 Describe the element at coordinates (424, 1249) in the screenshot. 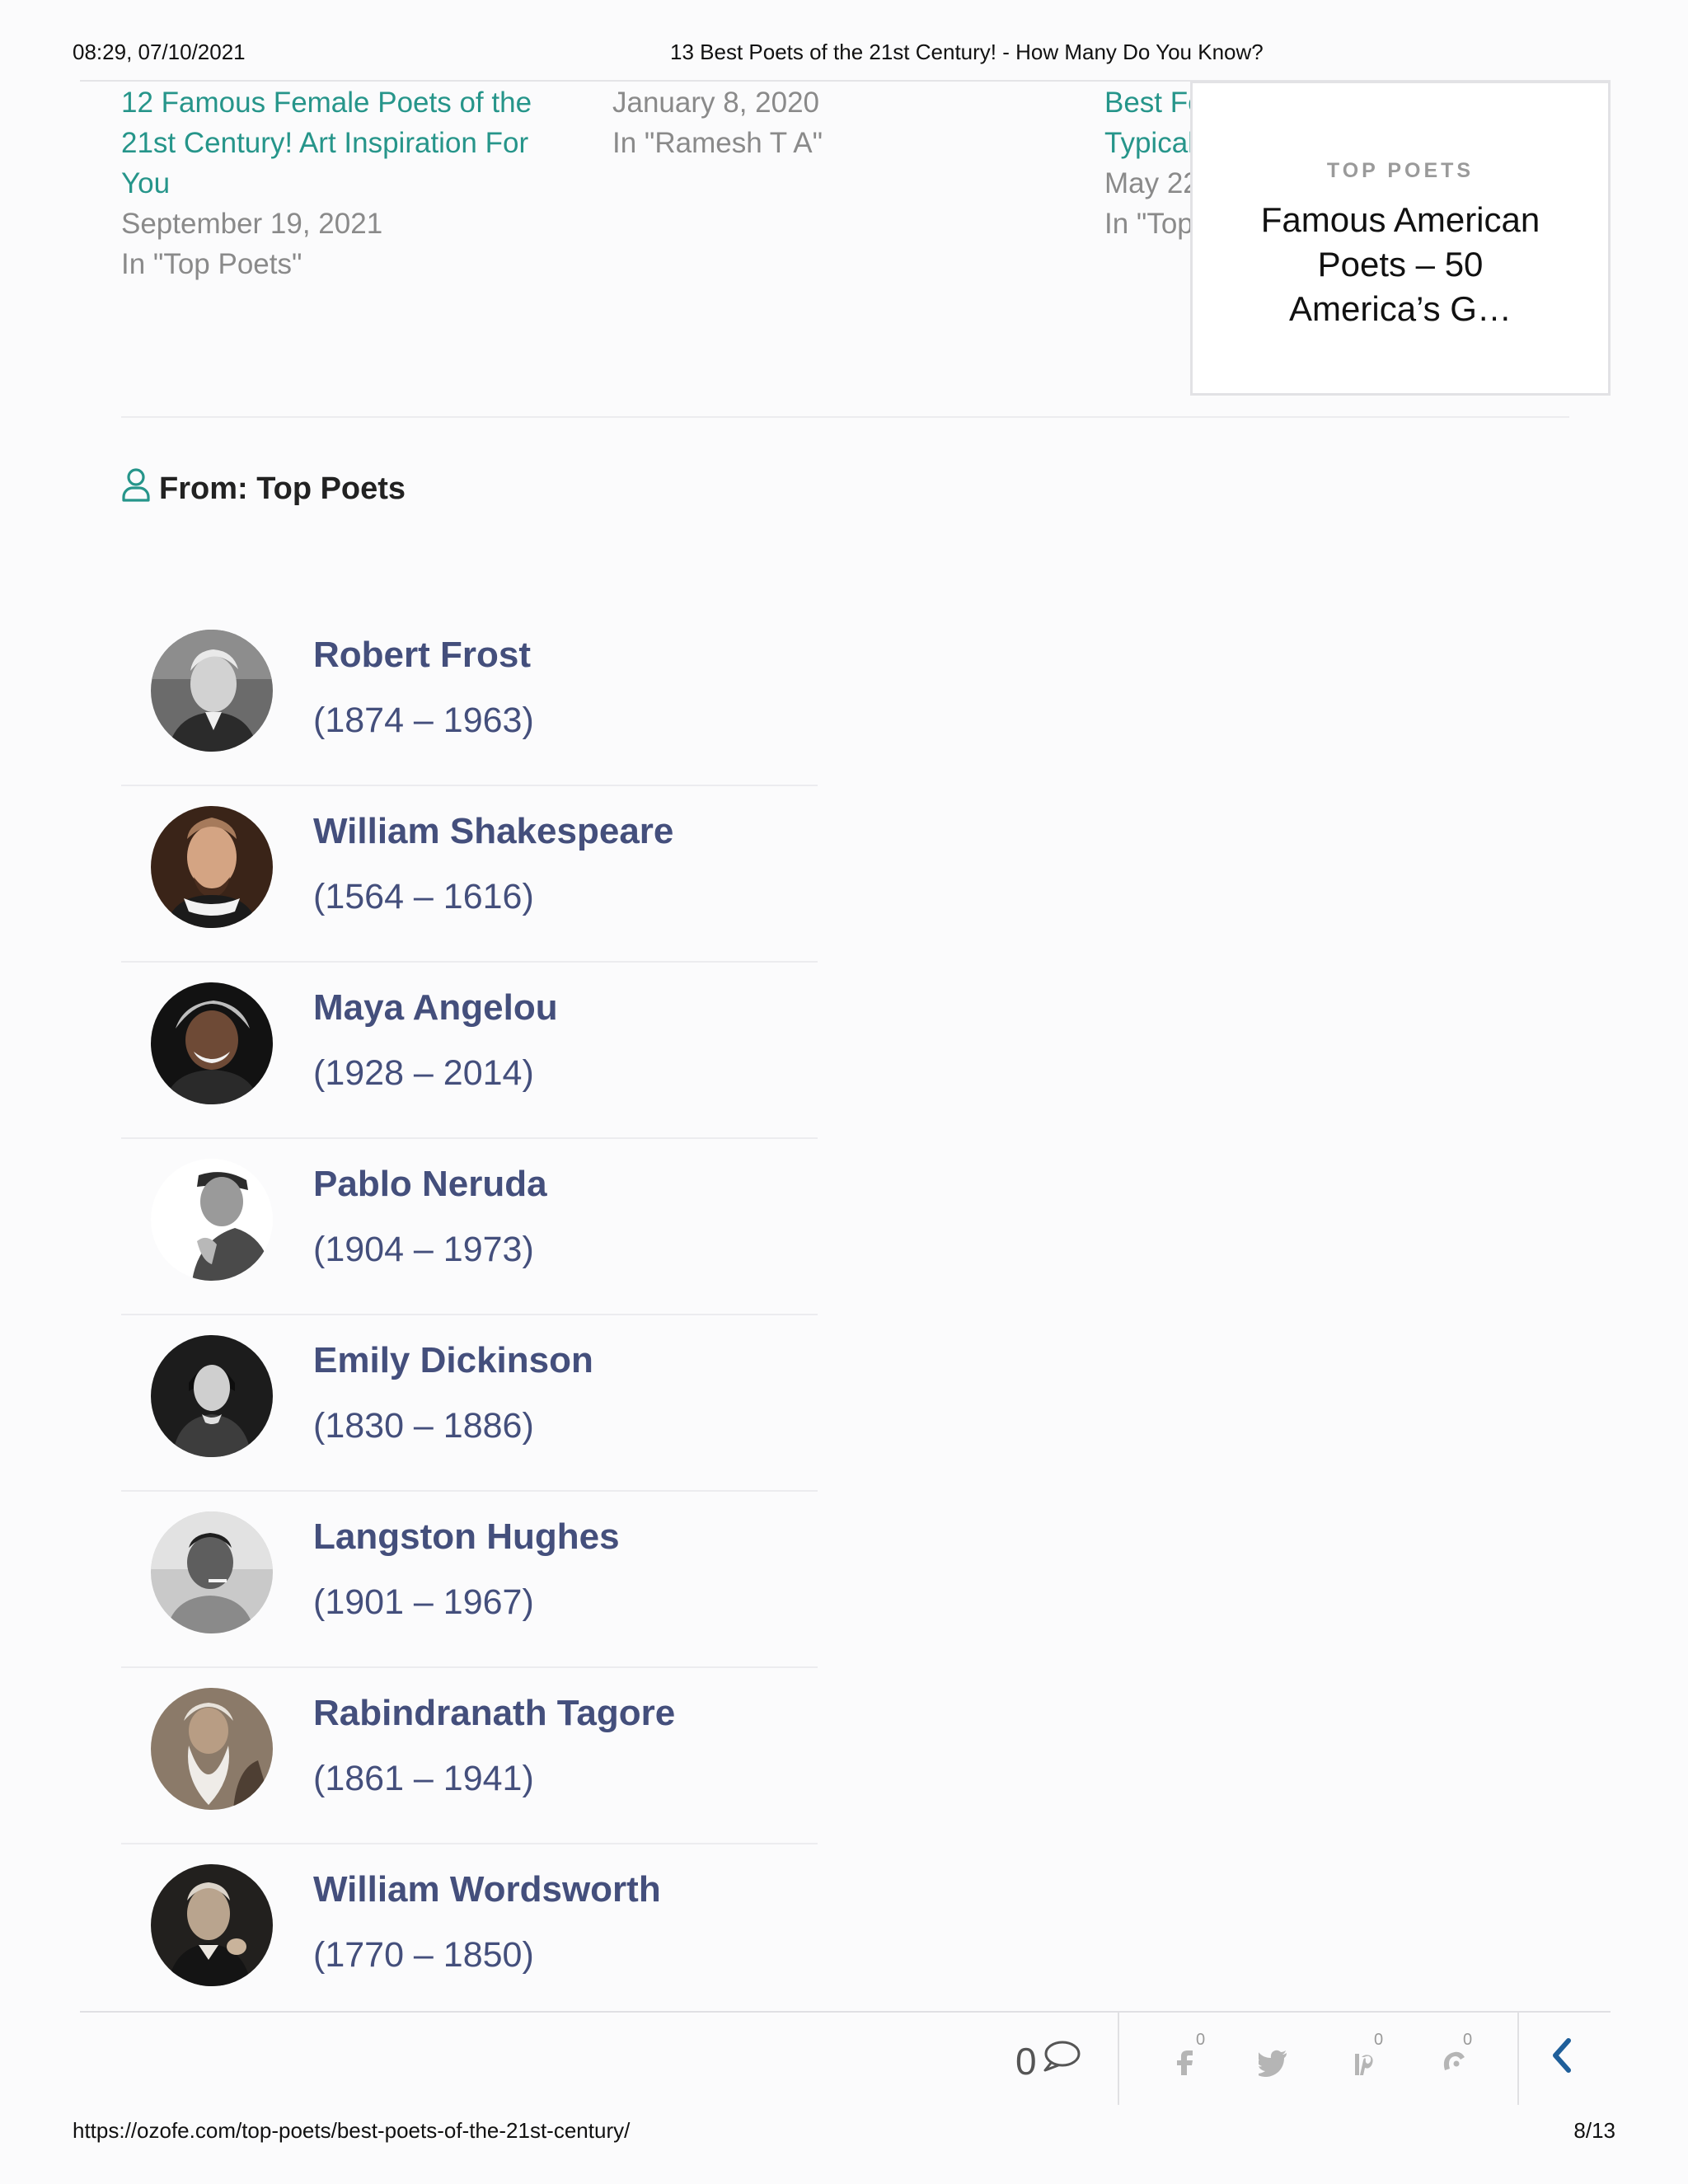

I see `poet-years: (1904 – 1973)` at that location.